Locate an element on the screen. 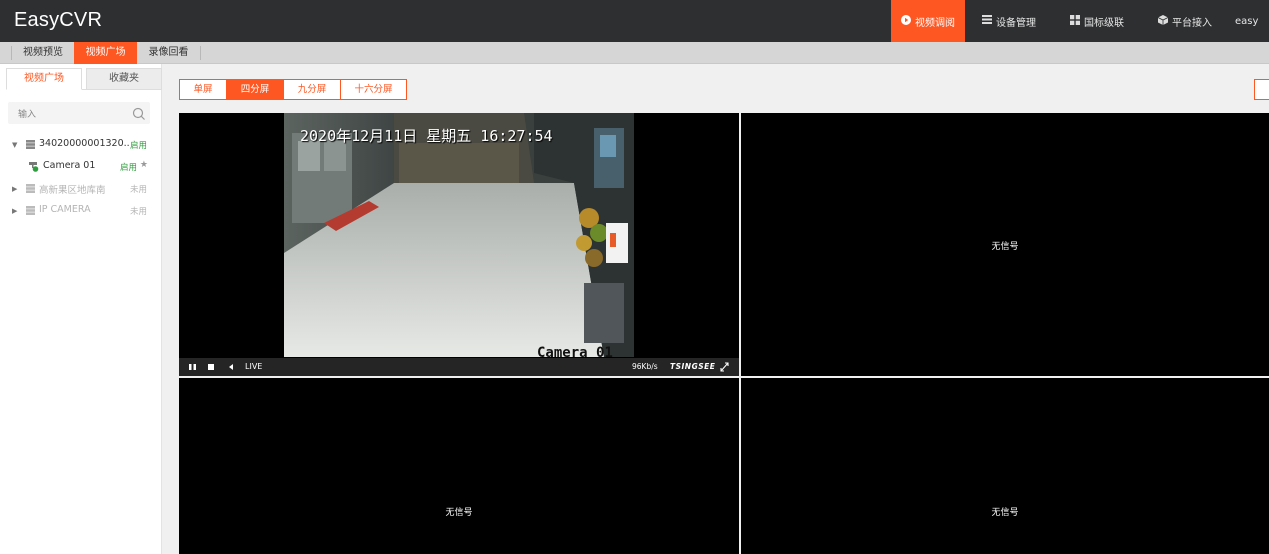 The image size is (1269, 554). nav-label: 平台接入 is located at coordinates (1192, 23).